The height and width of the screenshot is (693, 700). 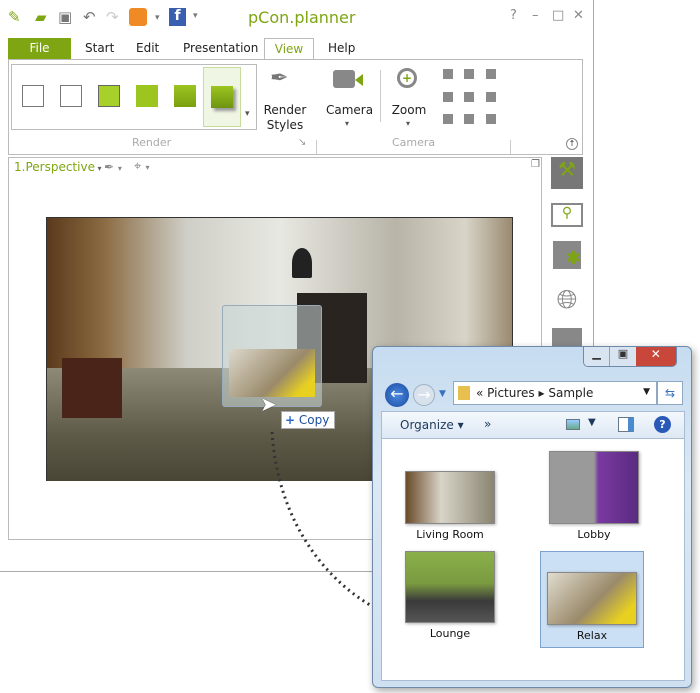 I want to click on help-icon: ?, so click(x=662, y=424).